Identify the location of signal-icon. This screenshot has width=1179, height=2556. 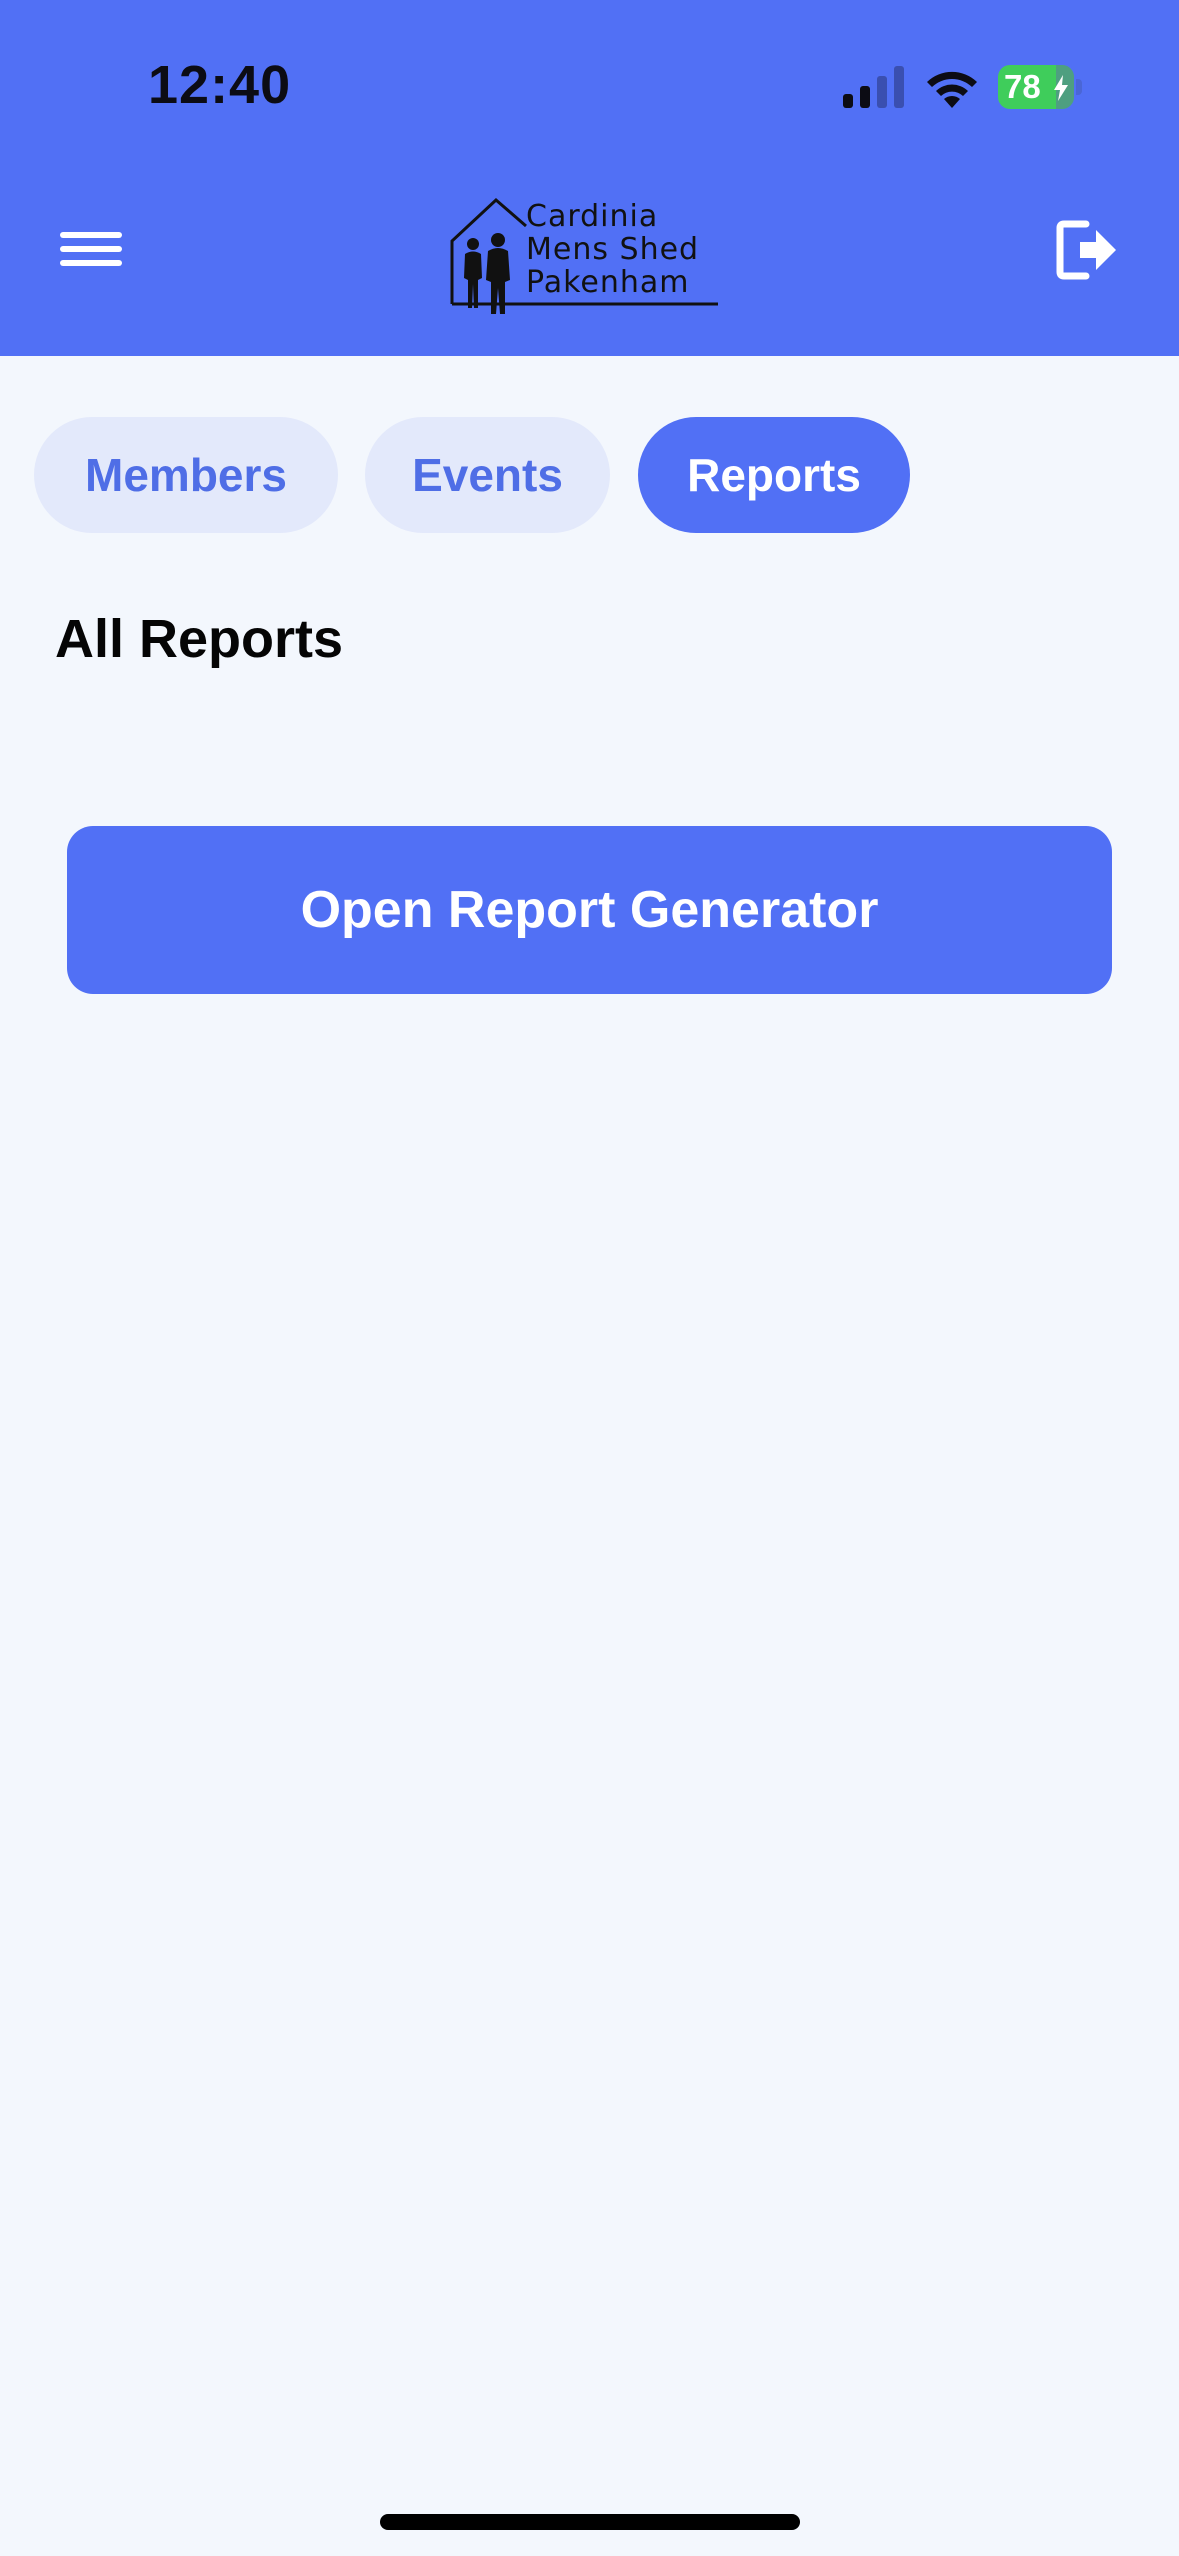
(873, 87).